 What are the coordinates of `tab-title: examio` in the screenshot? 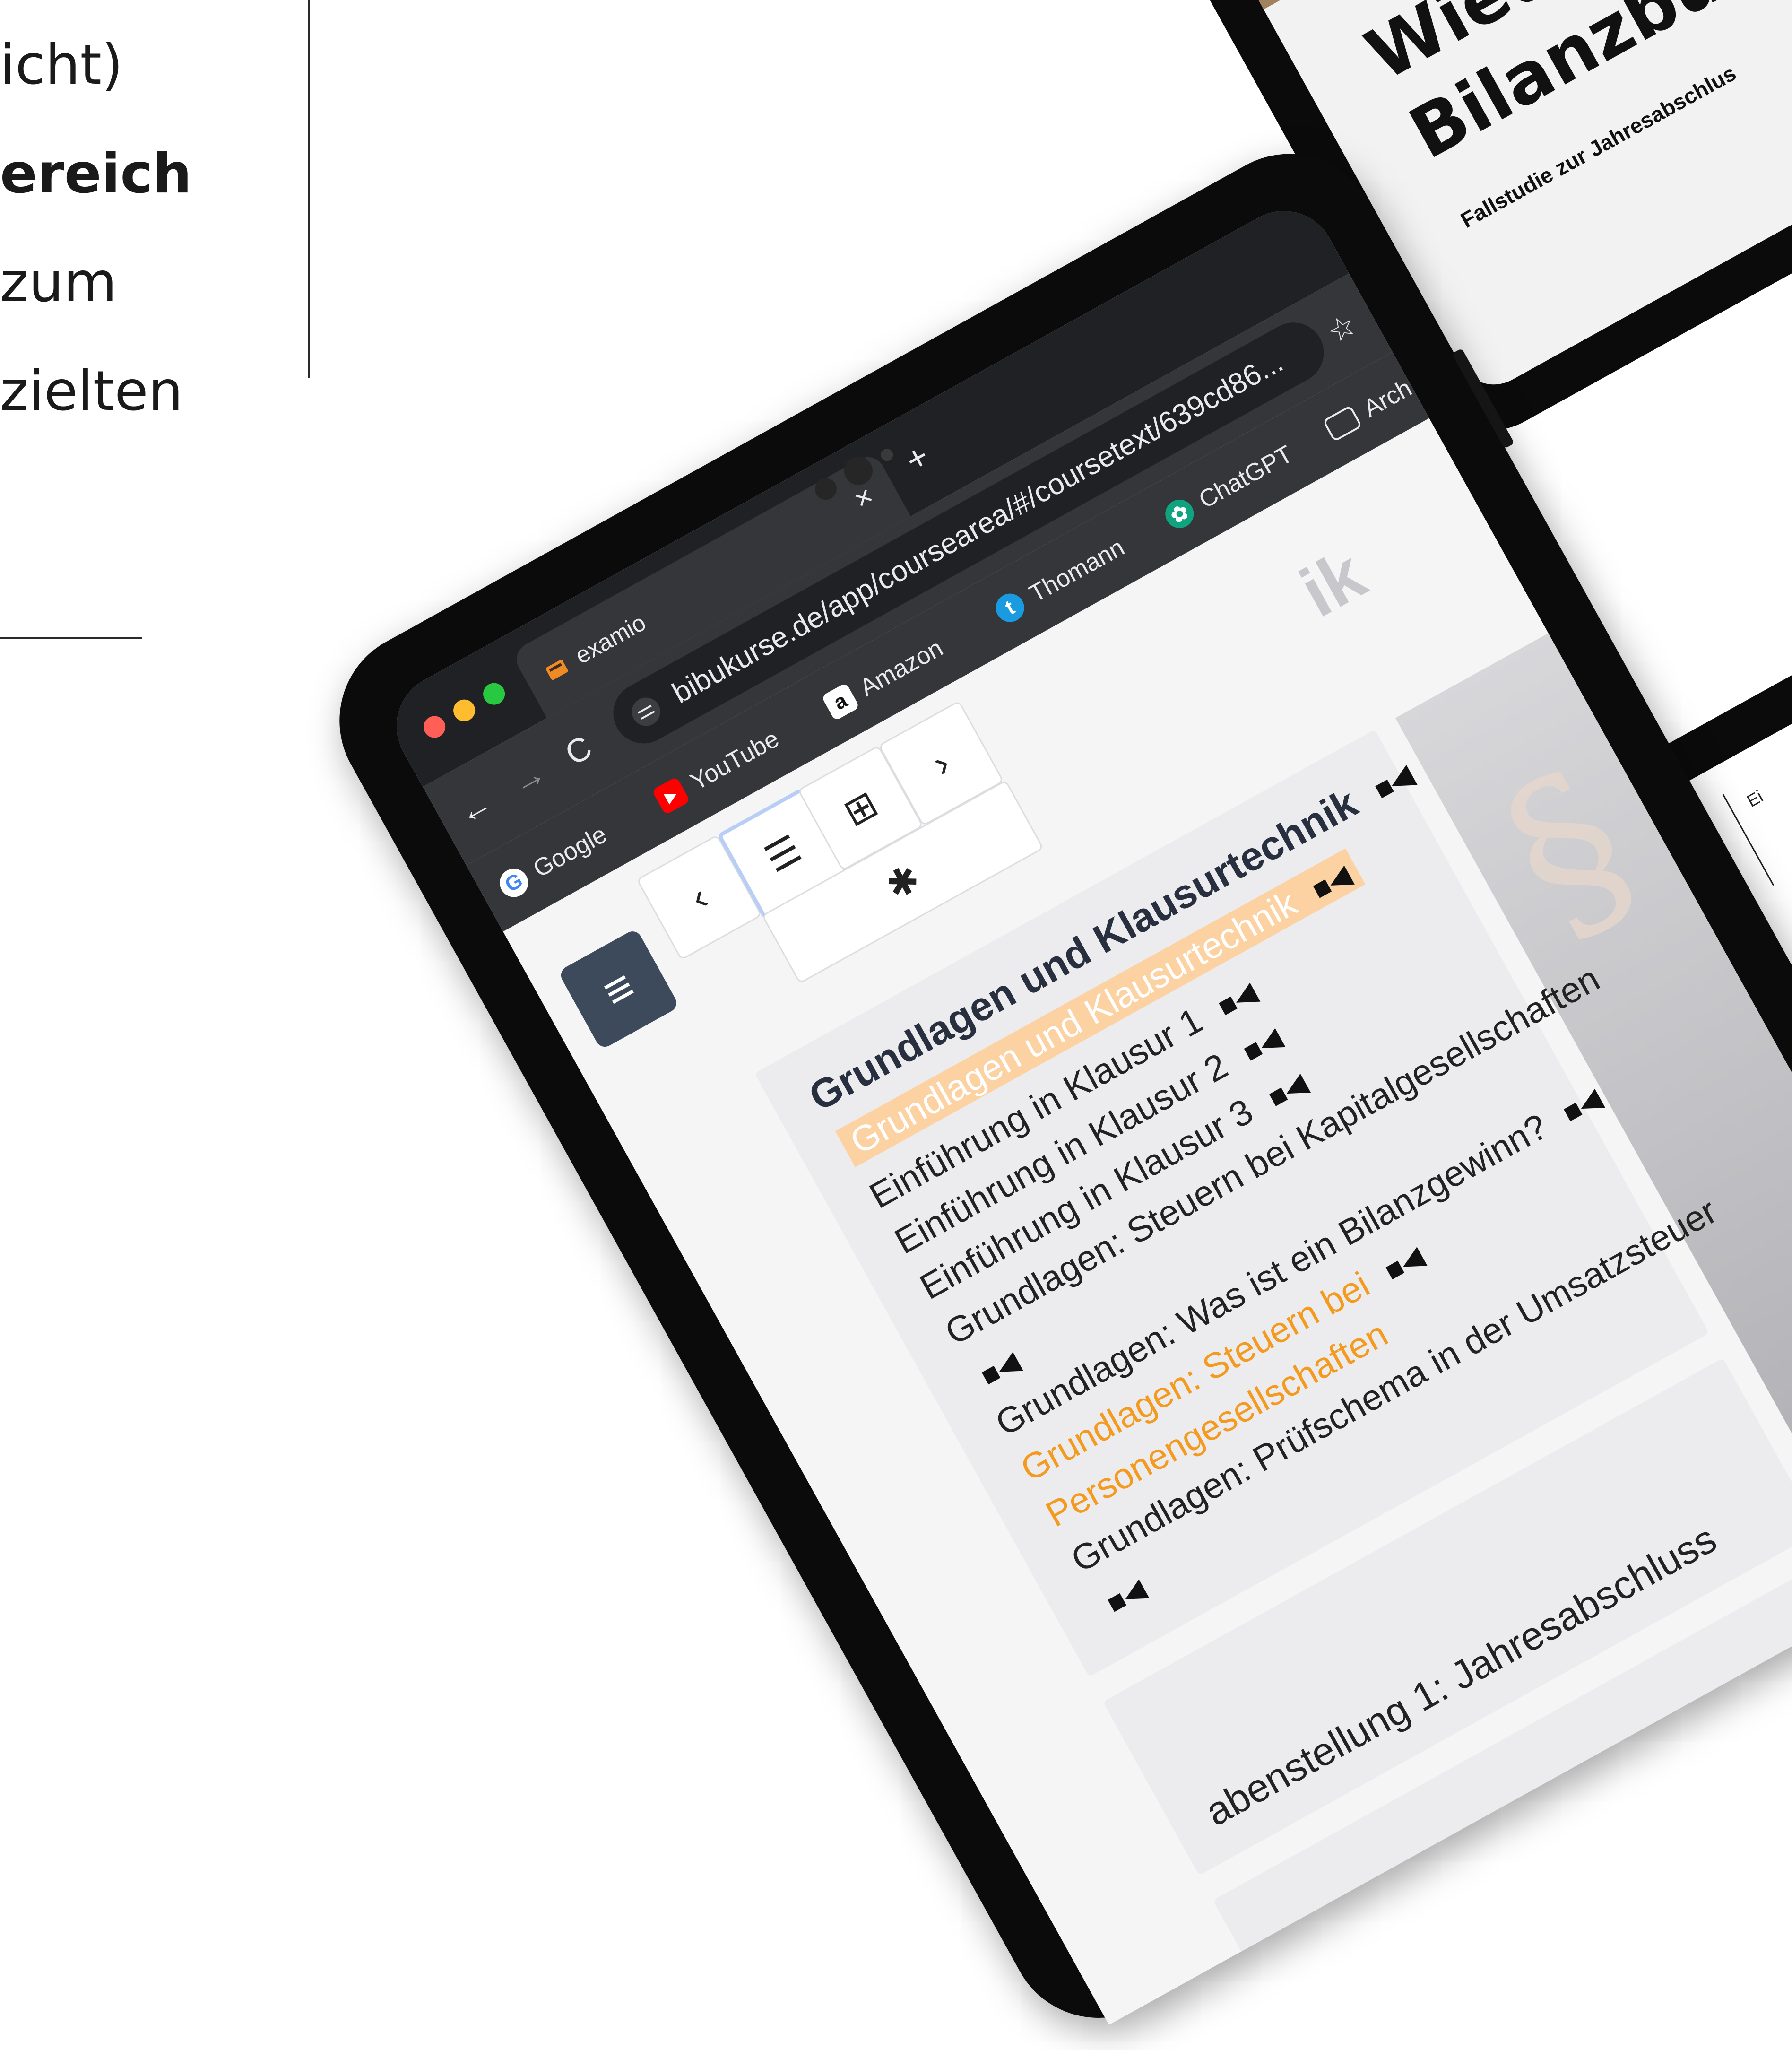 It's located at (610, 639).